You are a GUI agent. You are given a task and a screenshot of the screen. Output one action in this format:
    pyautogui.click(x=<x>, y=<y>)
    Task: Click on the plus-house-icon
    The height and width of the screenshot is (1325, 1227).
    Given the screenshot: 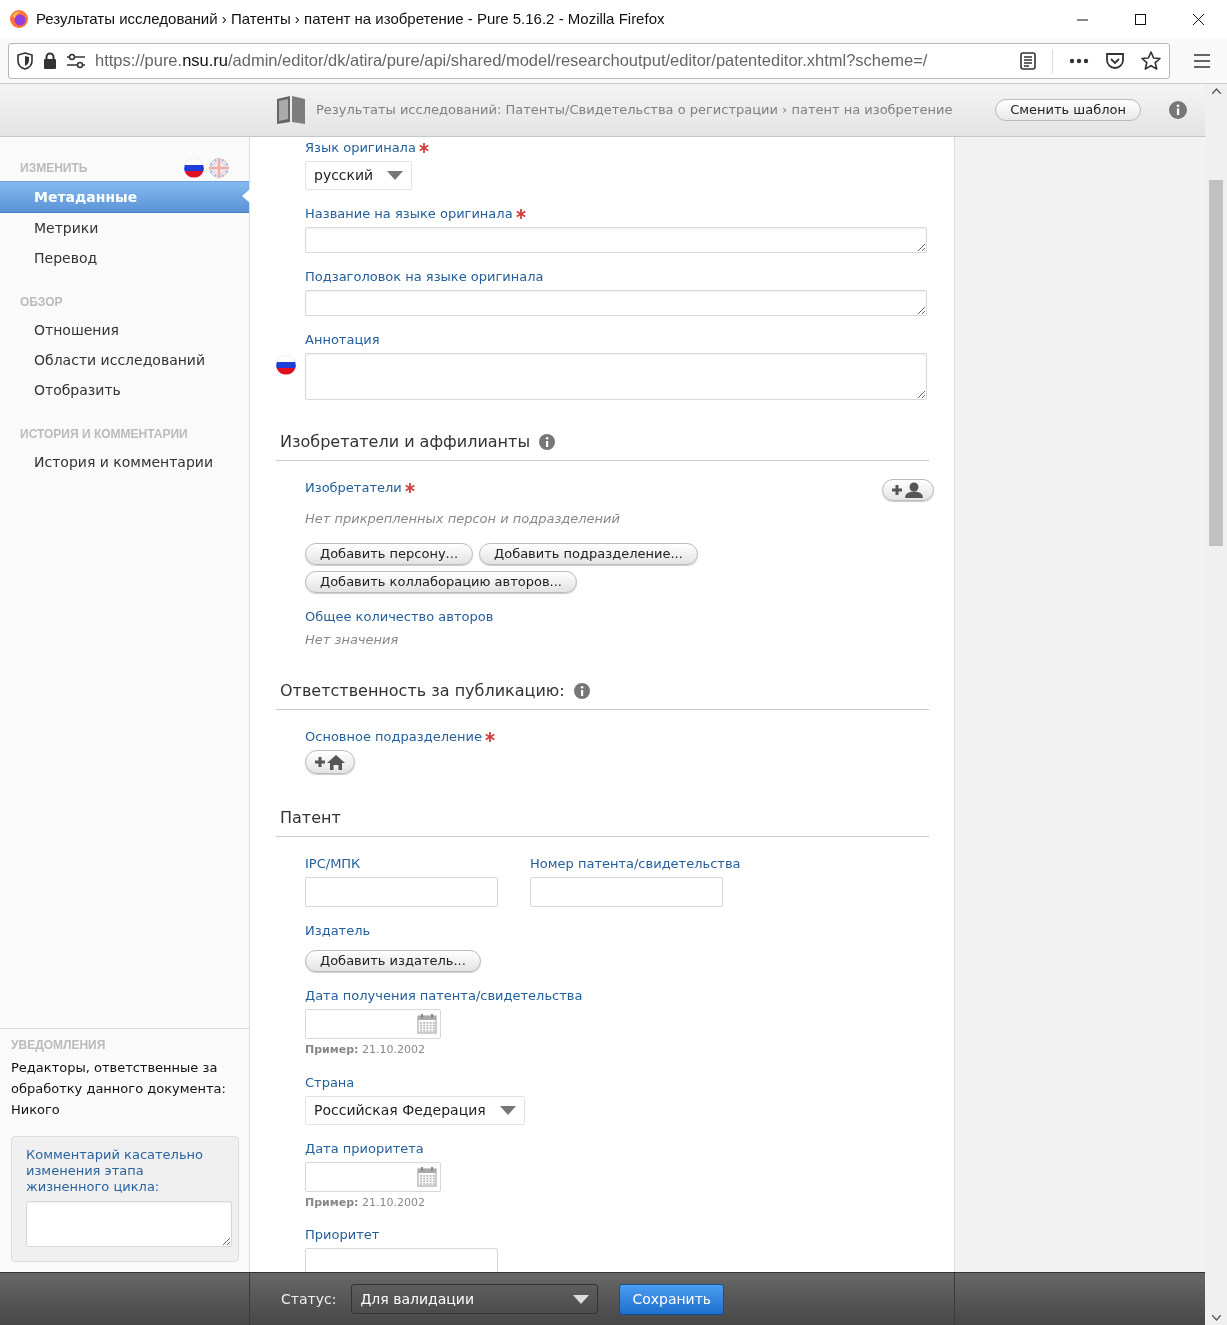 What is the action you would take?
    pyautogui.click(x=330, y=762)
    